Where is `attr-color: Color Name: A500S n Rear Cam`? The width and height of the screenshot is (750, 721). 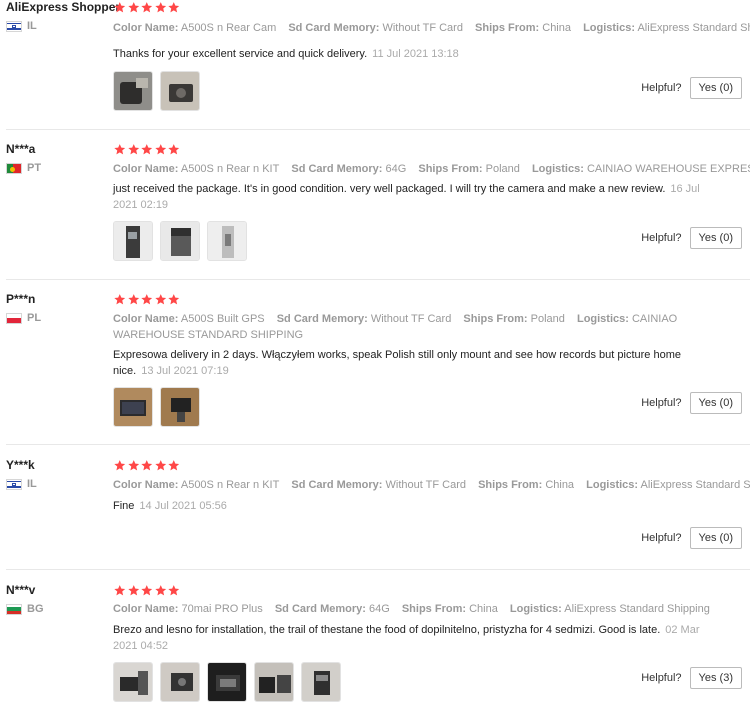
attr-color: Color Name: A500S n Rear Cam is located at coordinates (195, 28).